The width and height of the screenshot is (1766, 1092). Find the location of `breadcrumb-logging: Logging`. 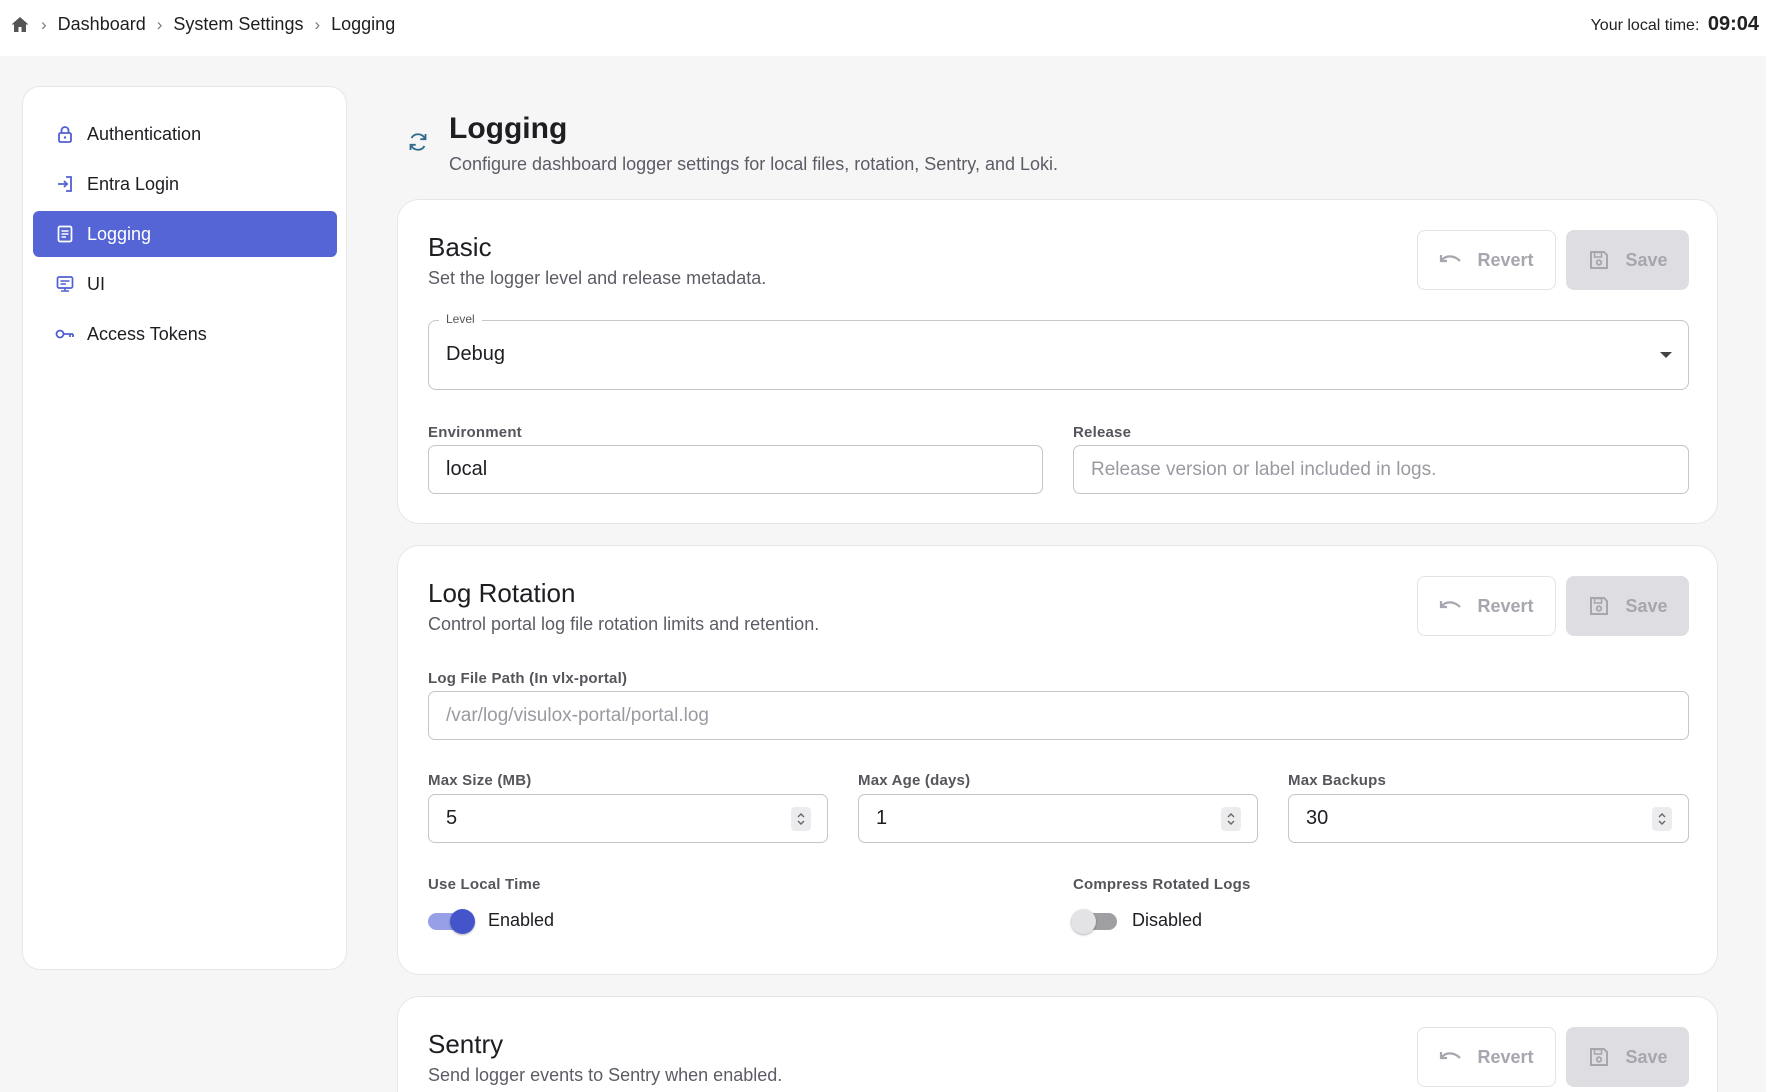

breadcrumb-logging: Logging is located at coordinates (363, 24).